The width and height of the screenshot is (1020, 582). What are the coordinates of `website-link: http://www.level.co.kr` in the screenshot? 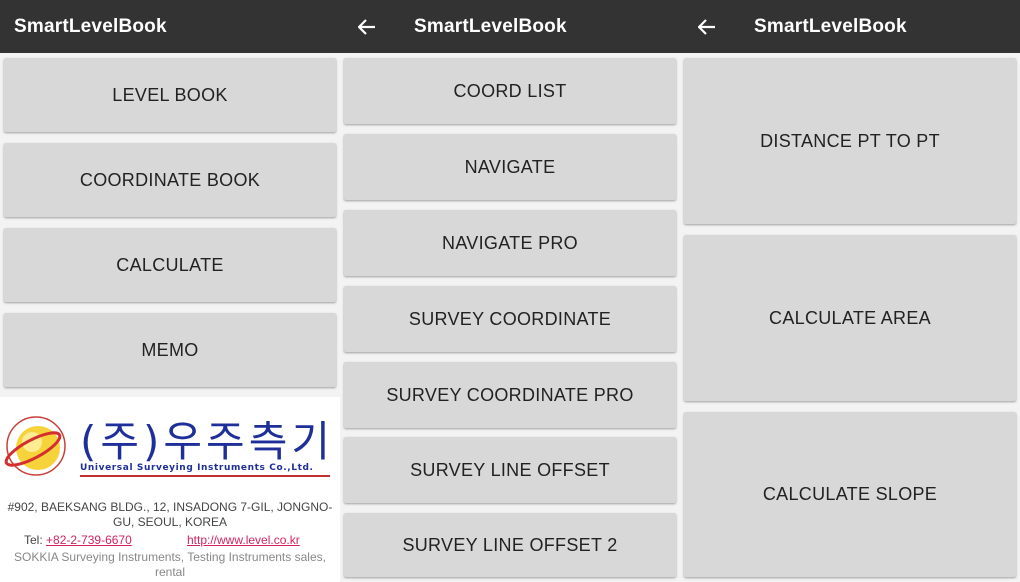 It's located at (243, 540).